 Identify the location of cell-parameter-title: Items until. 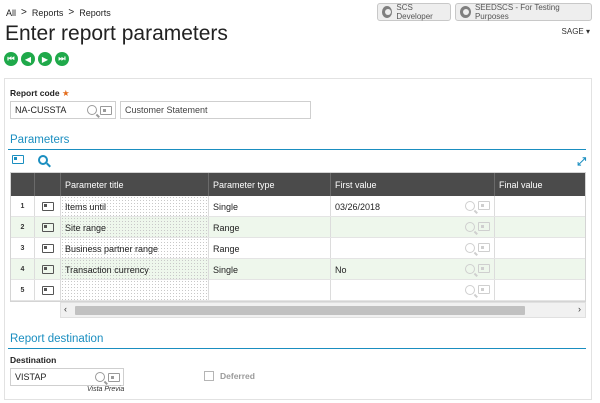
(135, 206).